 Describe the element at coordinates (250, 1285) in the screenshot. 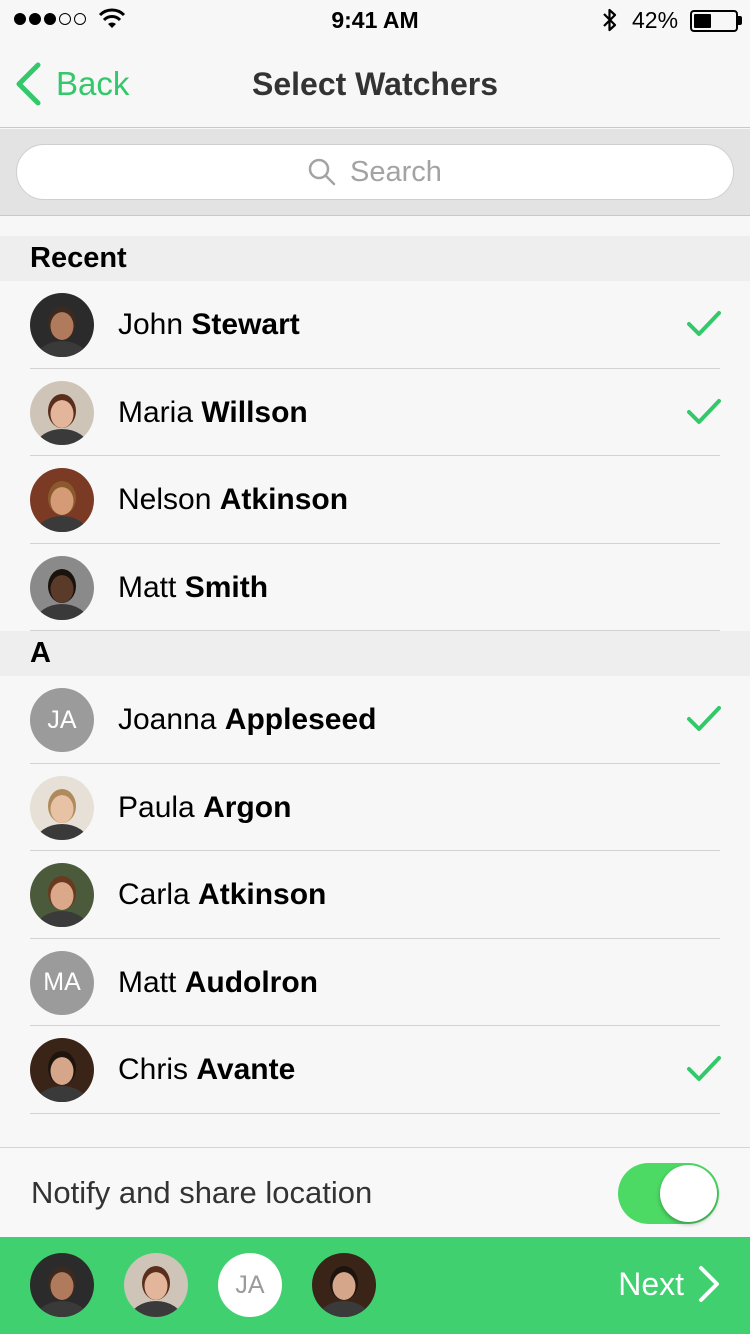

I see `selected-avatar: JA` at that location.